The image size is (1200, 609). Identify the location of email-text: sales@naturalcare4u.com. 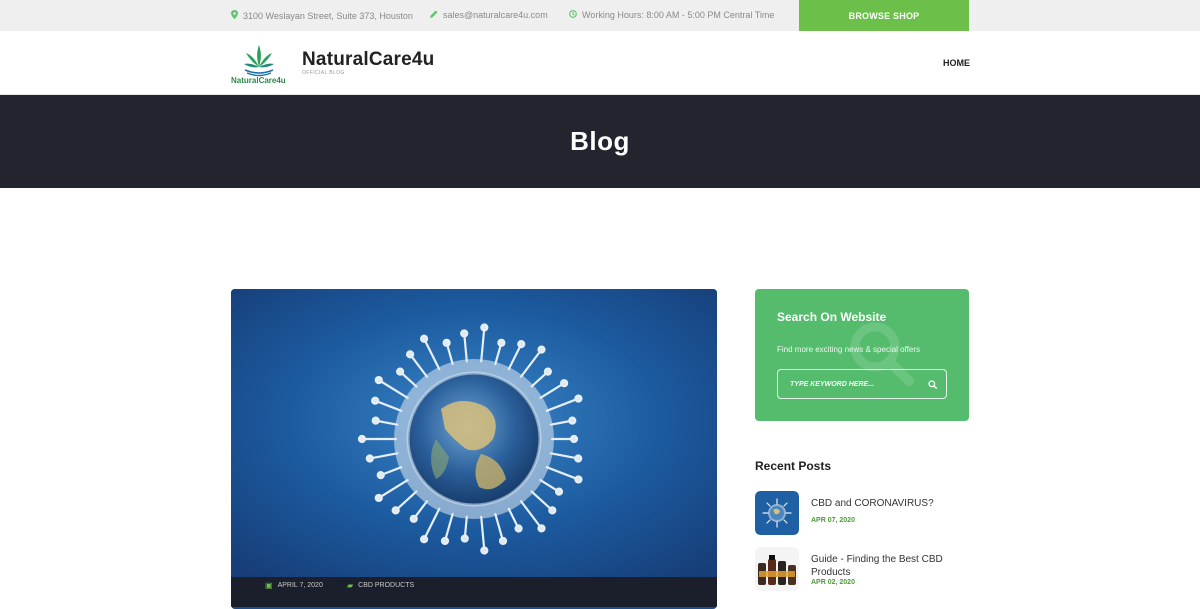
(495, 15).